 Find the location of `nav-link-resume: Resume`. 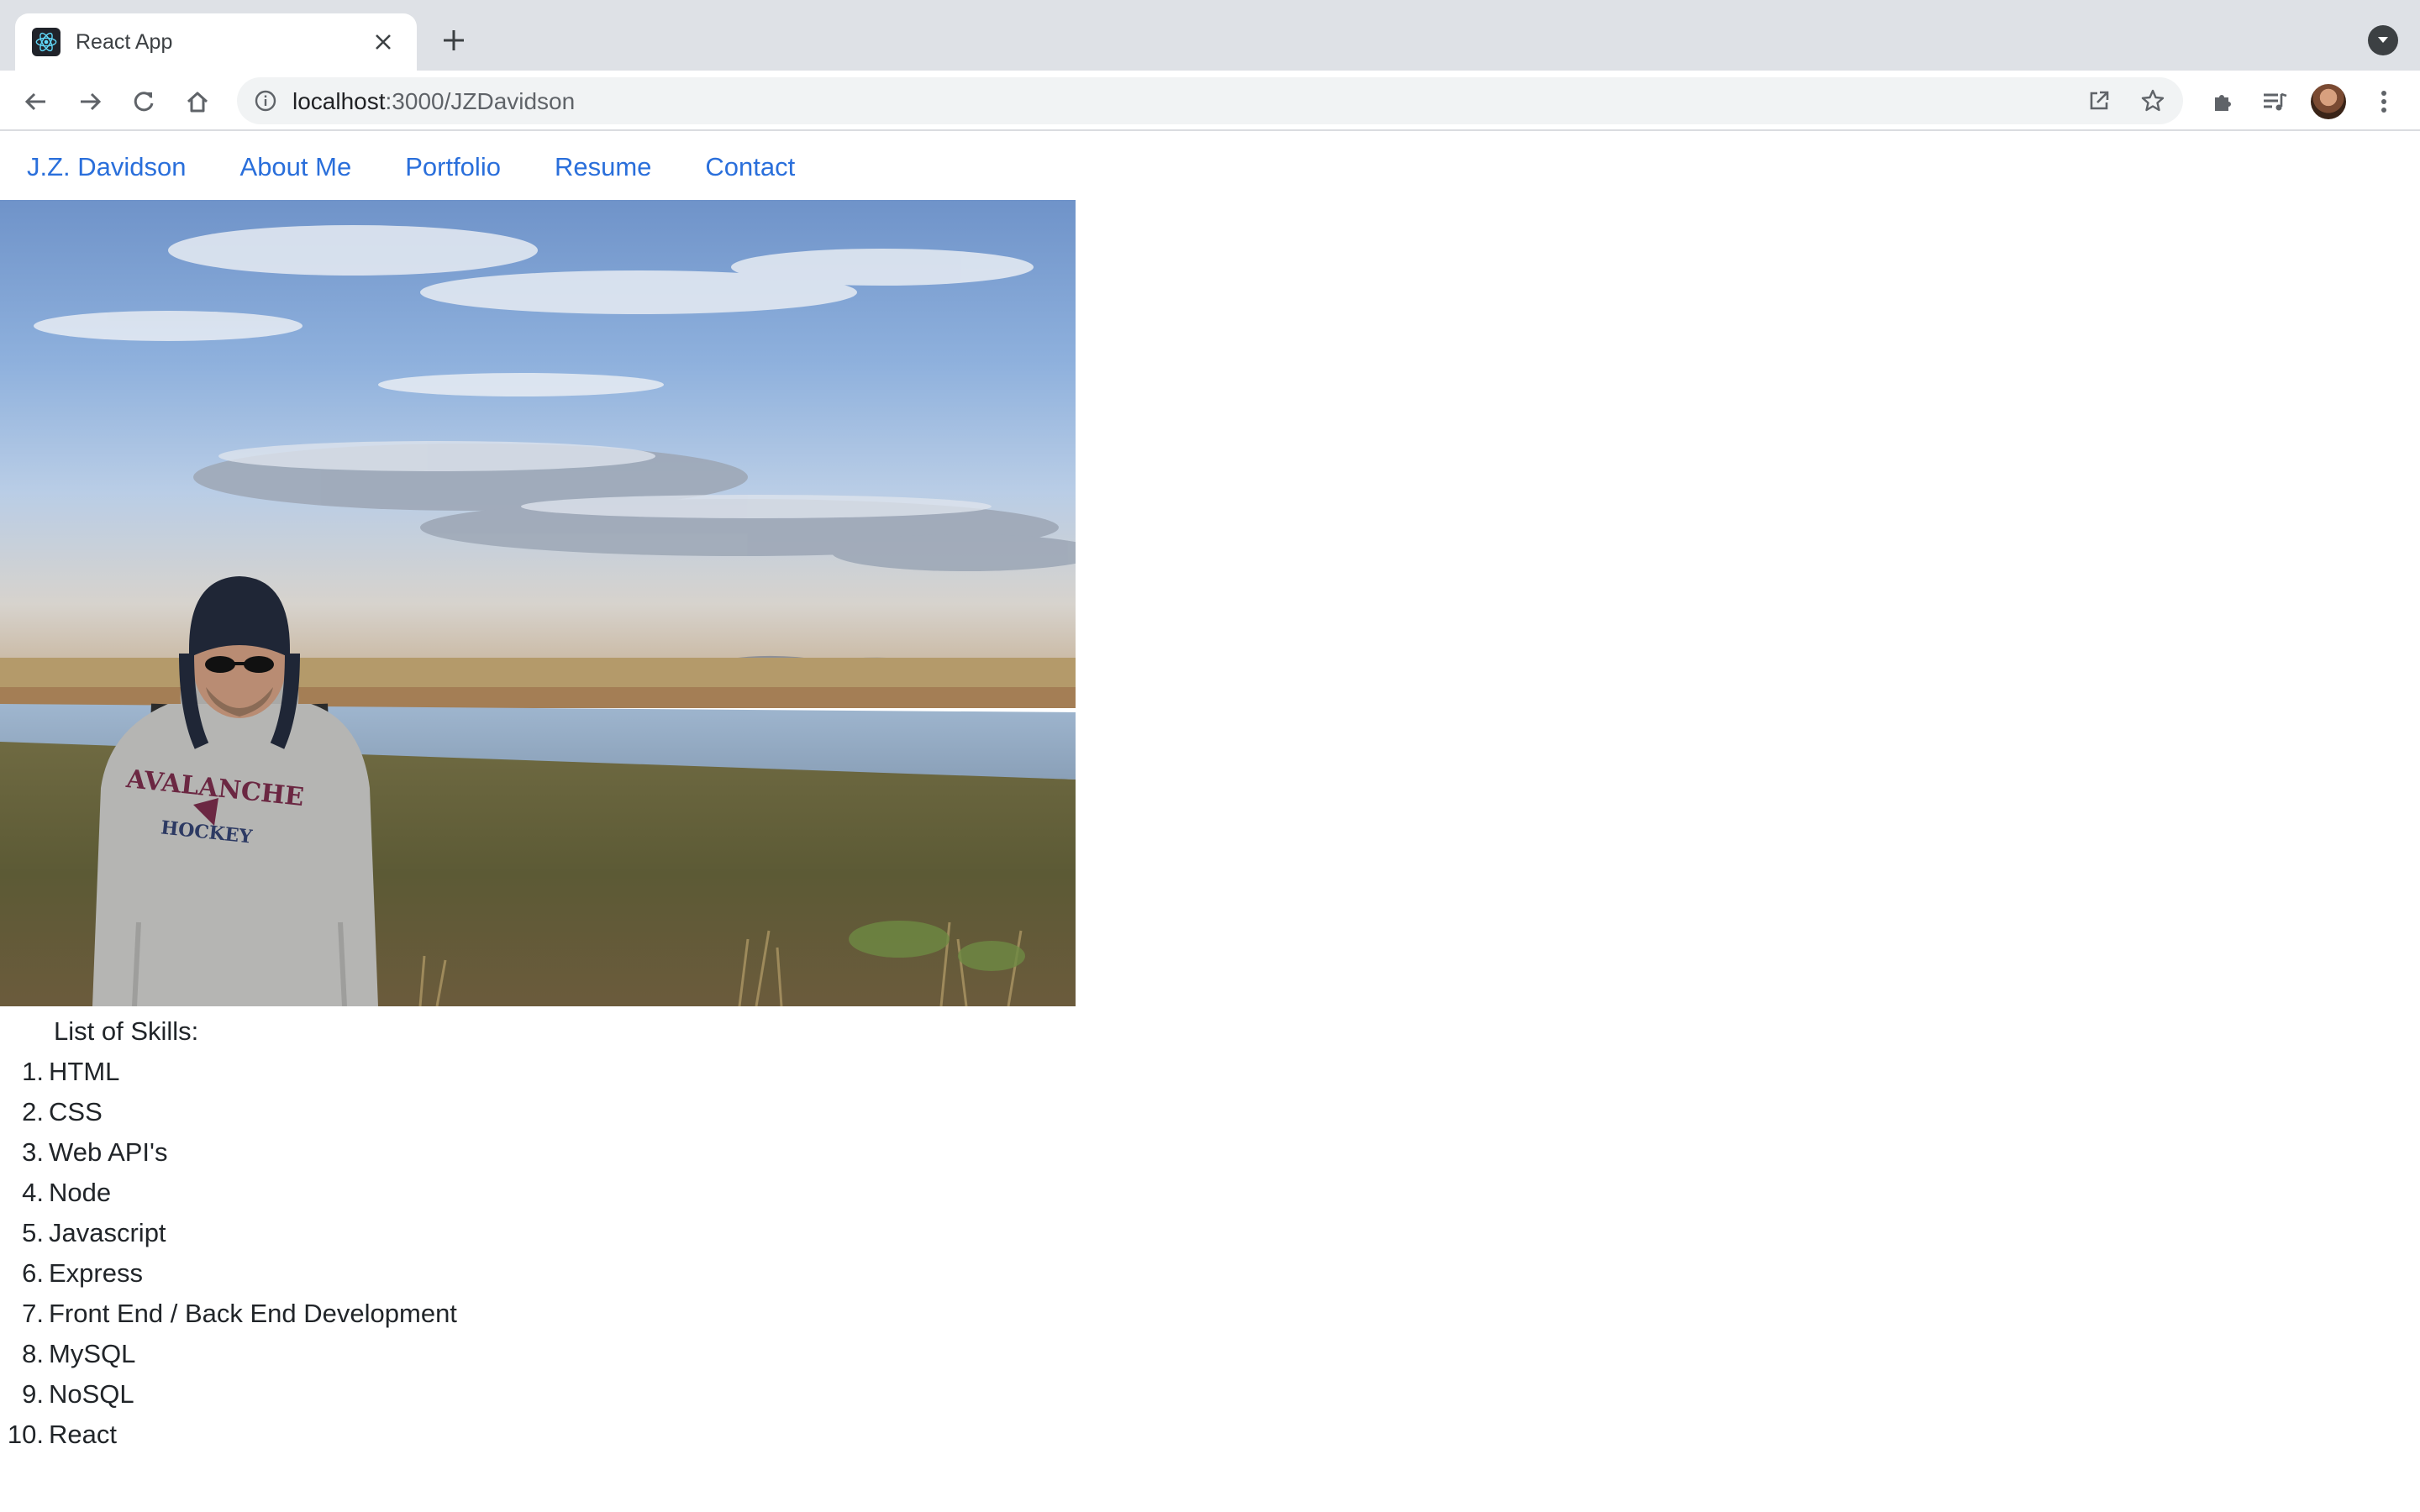

nav-link-resume: Resume is located at coordinates (603, 167).